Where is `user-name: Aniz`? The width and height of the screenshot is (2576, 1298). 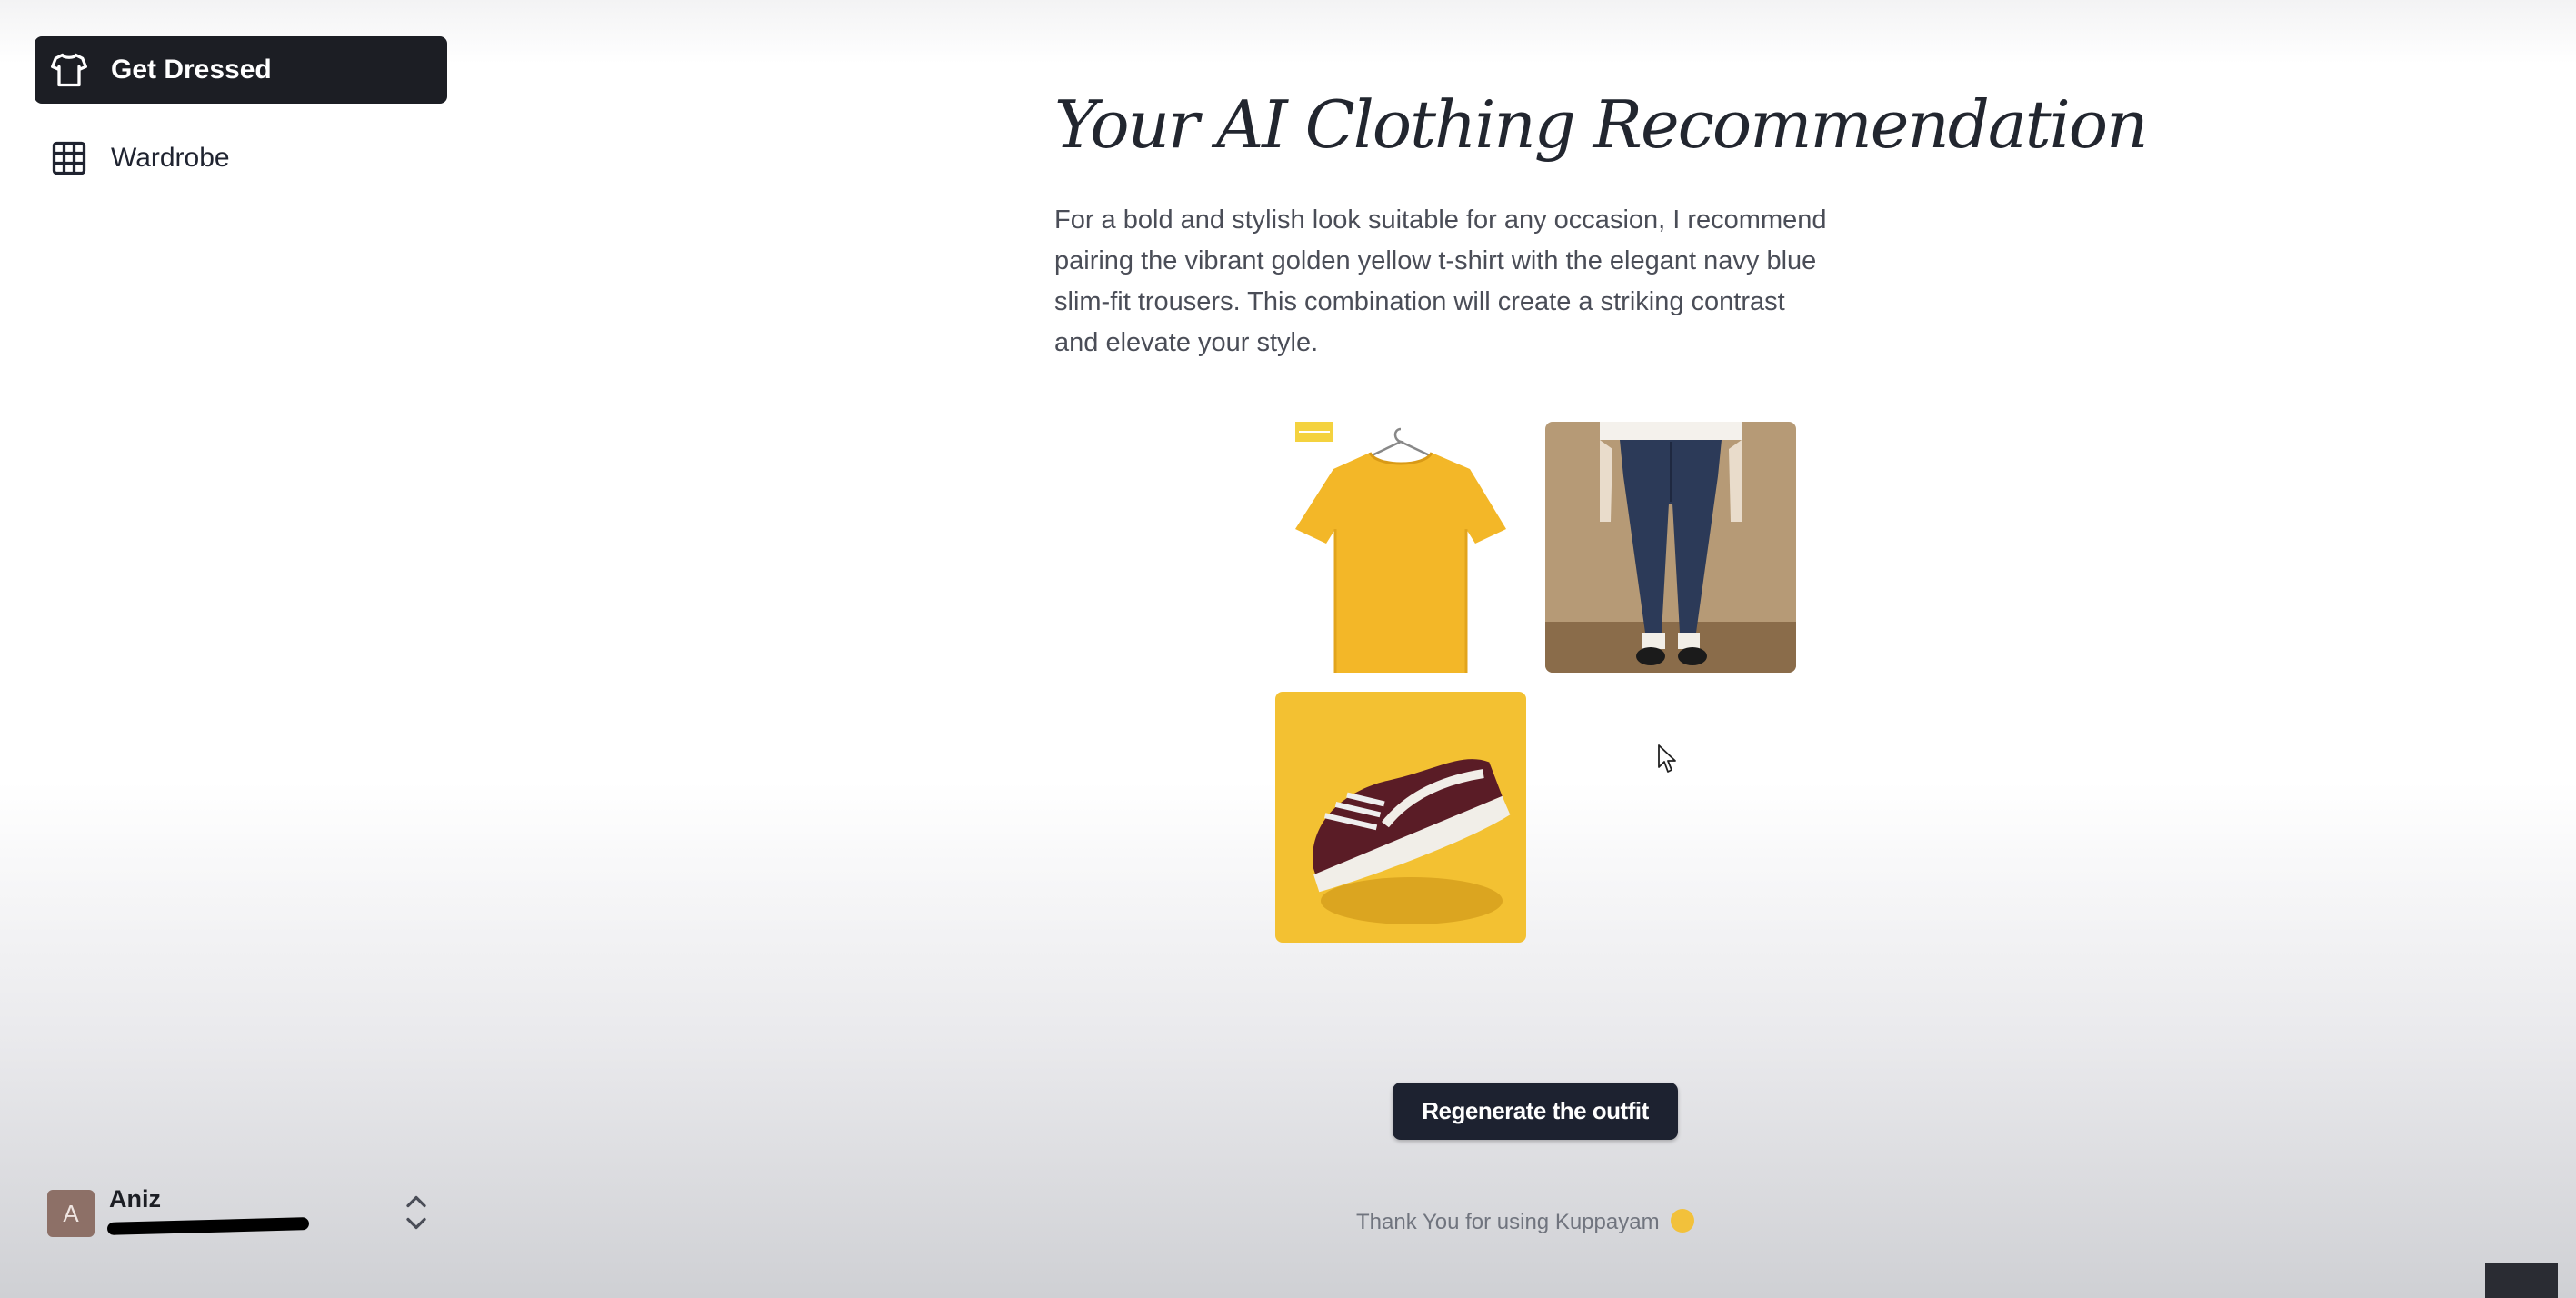 user-name: Aniz is located at coordinates (135, 1199).